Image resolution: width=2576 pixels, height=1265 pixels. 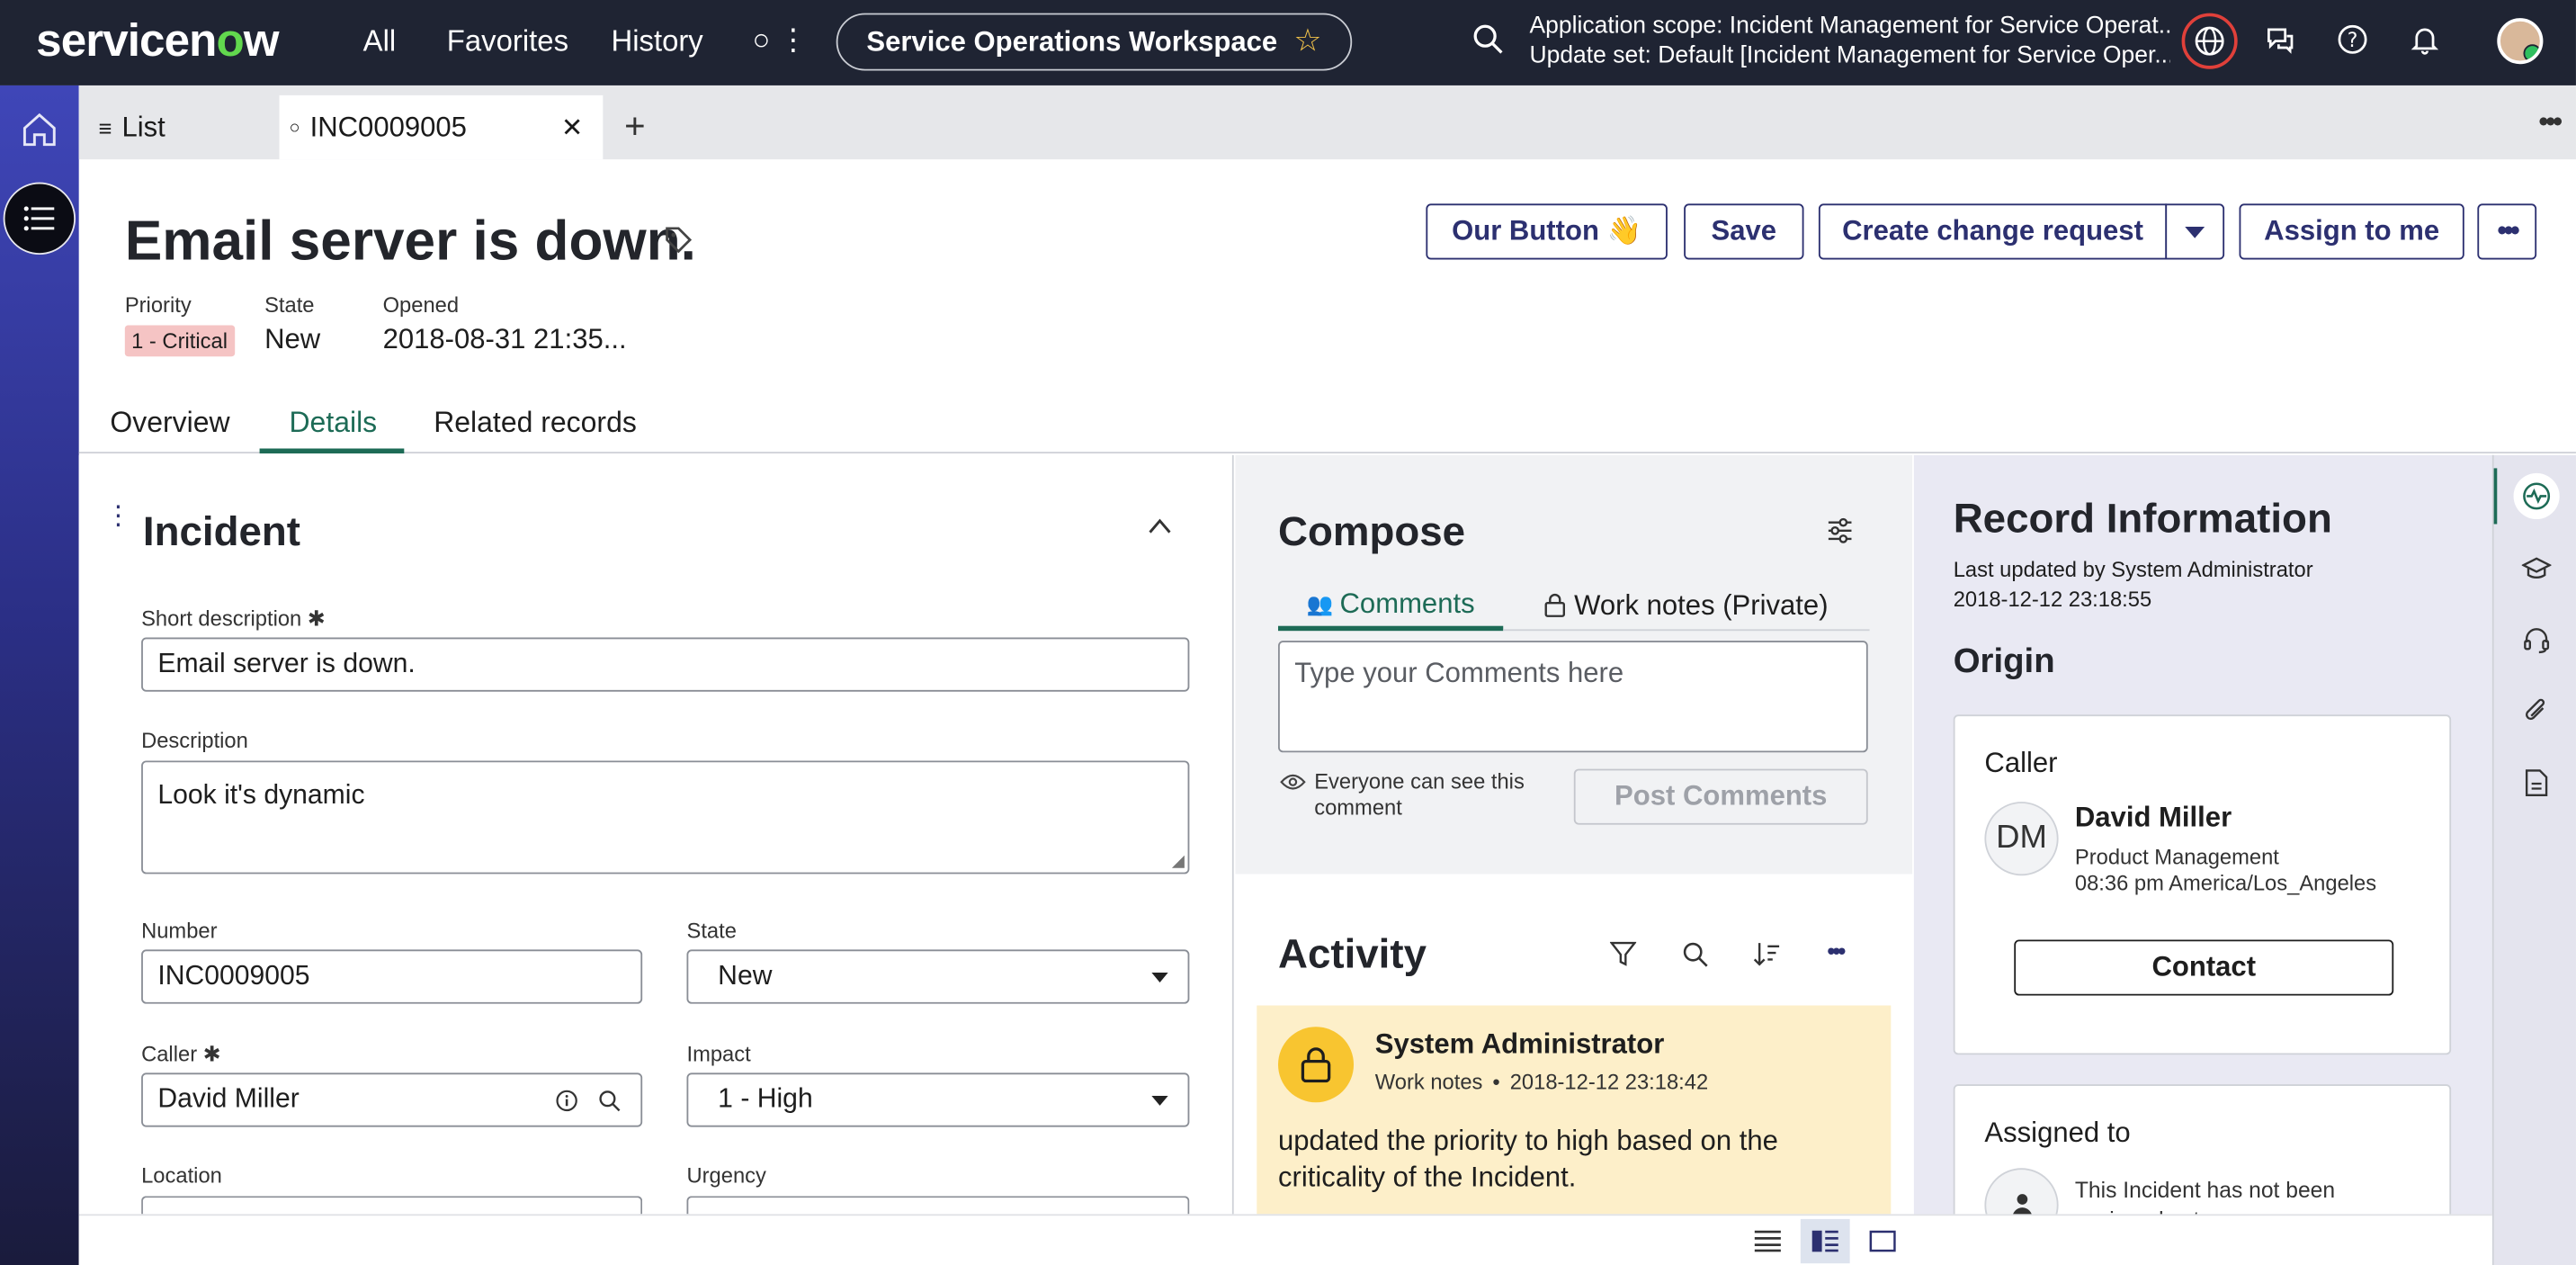 What do you see at coordinates (745, 976) in the screenshot?
I see `state-select-value: New` at bounding box center [745, 976].